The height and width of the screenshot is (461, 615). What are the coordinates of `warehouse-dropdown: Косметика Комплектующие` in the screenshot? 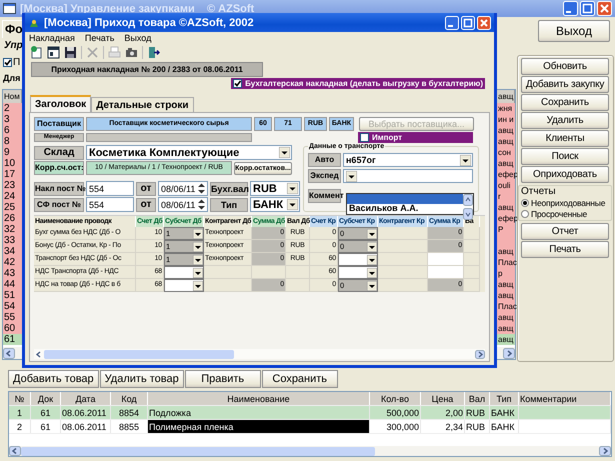 It's located at (189, 152).